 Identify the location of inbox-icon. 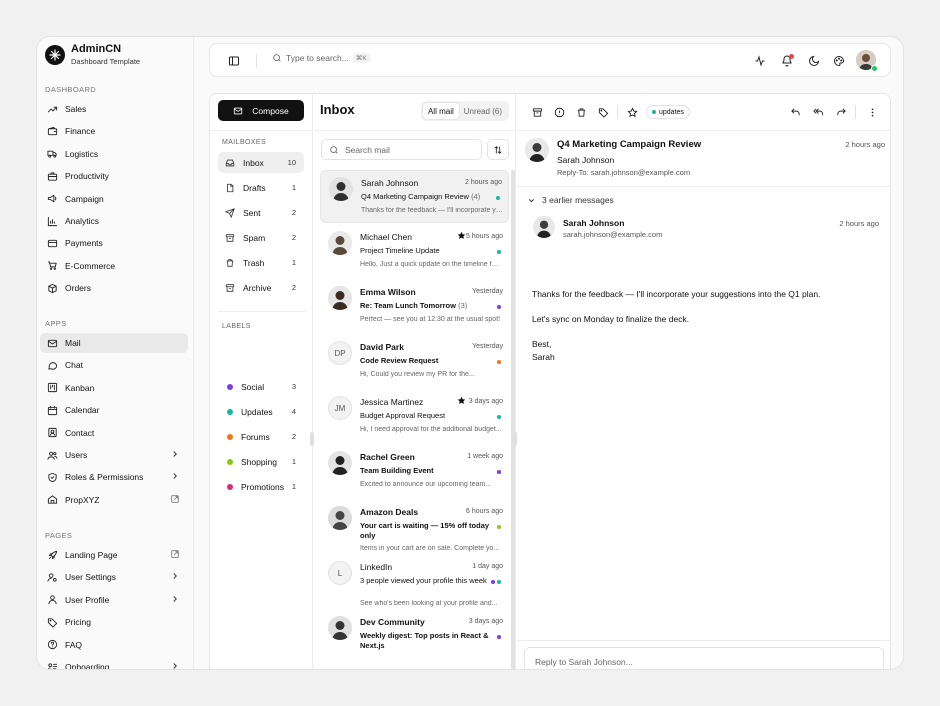
(230, 162).